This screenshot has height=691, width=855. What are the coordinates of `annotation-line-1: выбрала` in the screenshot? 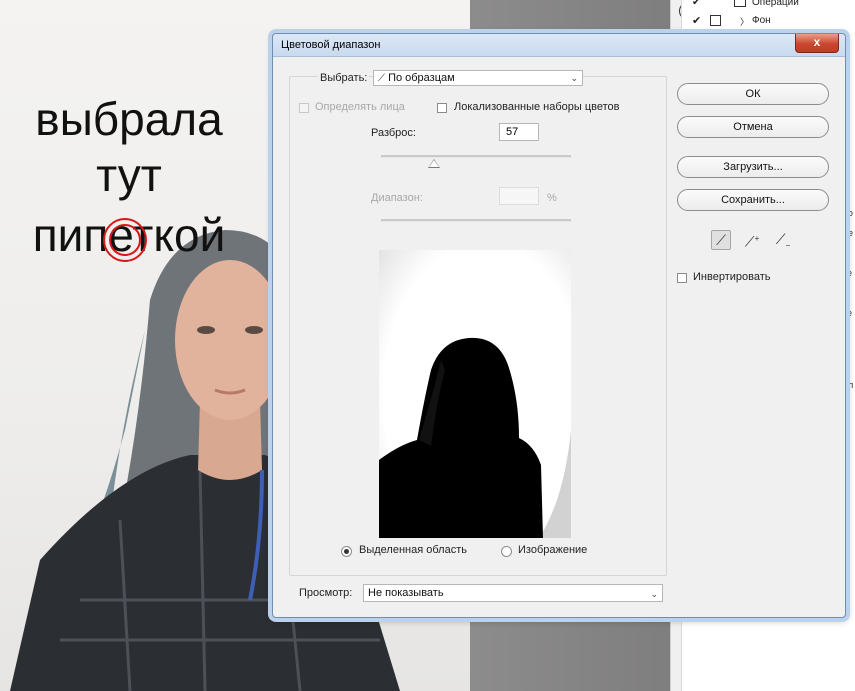 It's located at (129, 119).